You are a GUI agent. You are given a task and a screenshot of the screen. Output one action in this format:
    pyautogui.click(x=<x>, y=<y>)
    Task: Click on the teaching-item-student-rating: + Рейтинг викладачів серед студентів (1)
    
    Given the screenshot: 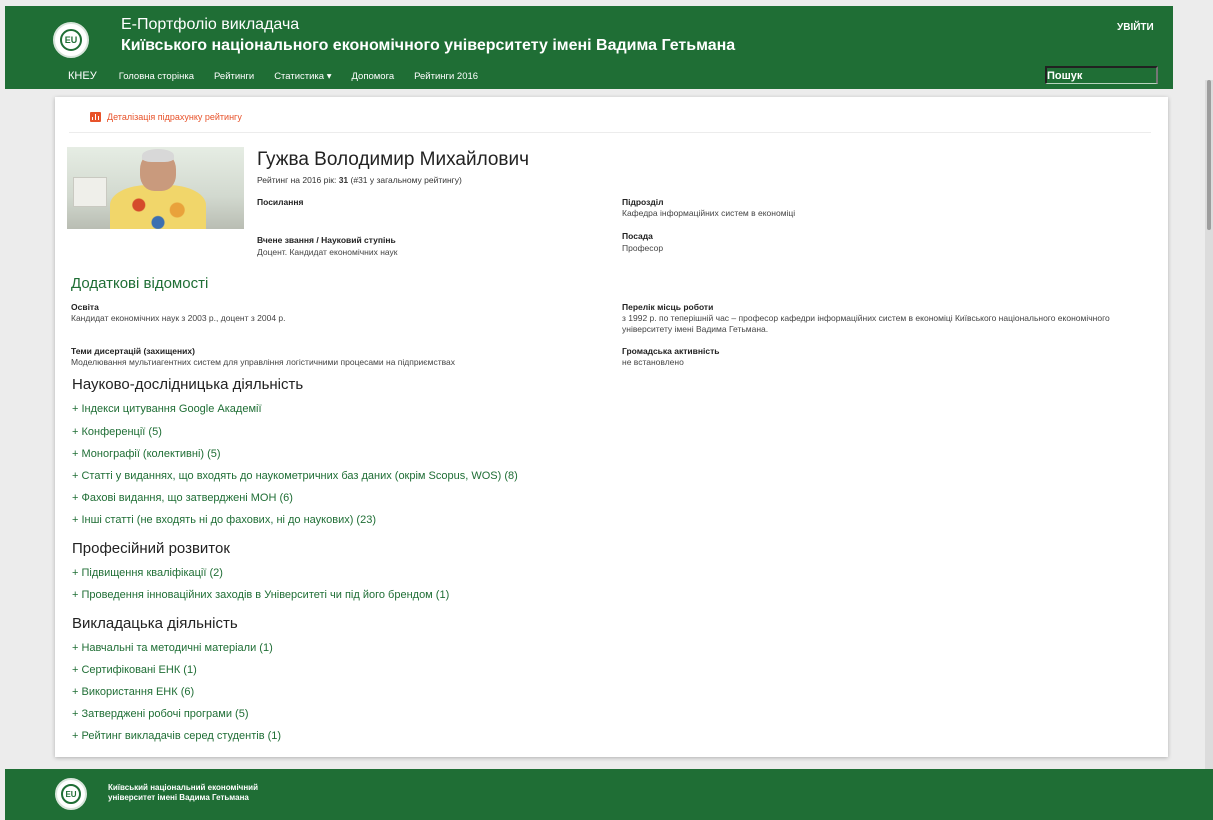 What is the action you would take?
    pyautogui.click(x=176, y=736)
    